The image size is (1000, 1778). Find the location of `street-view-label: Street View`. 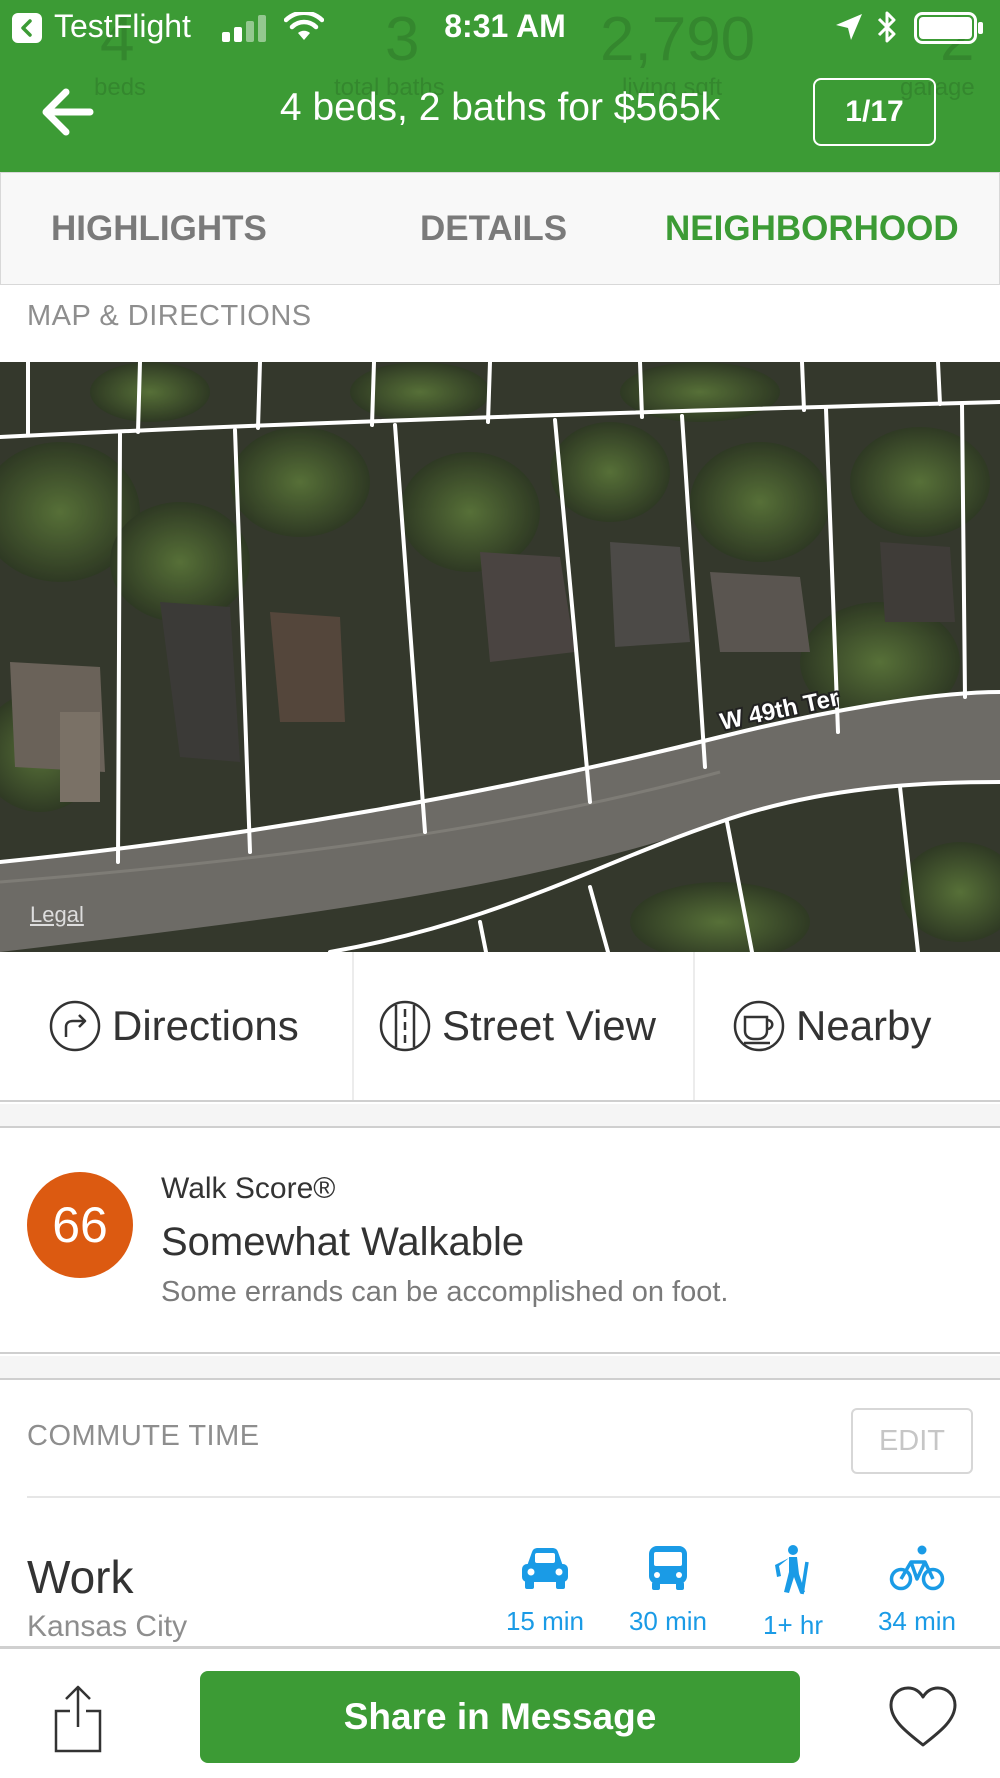

street-view-label: Street View is located at coordinates (549, 1025).